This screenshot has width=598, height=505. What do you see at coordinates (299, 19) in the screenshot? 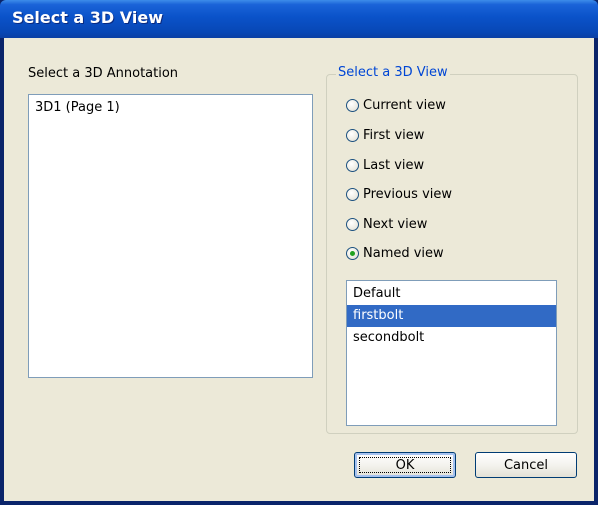
I see `title-bar: Select a 3D View` at bounding box center [299, 19].